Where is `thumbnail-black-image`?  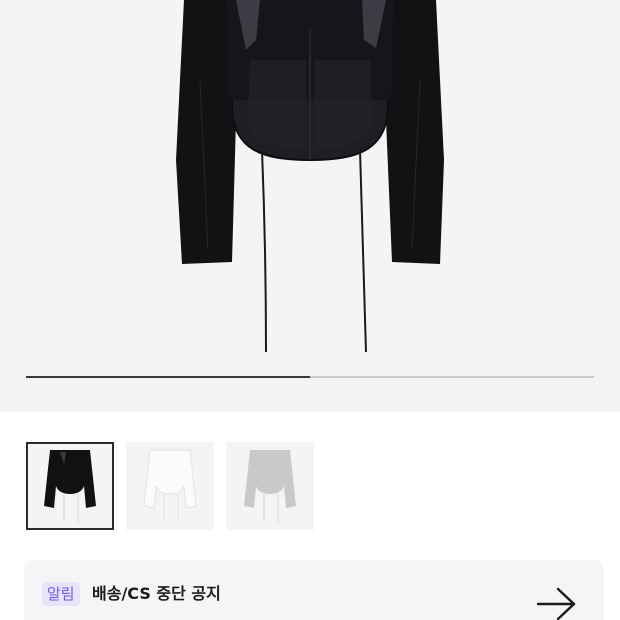 thumbnail-black-image is located at coordinates (70, 486).